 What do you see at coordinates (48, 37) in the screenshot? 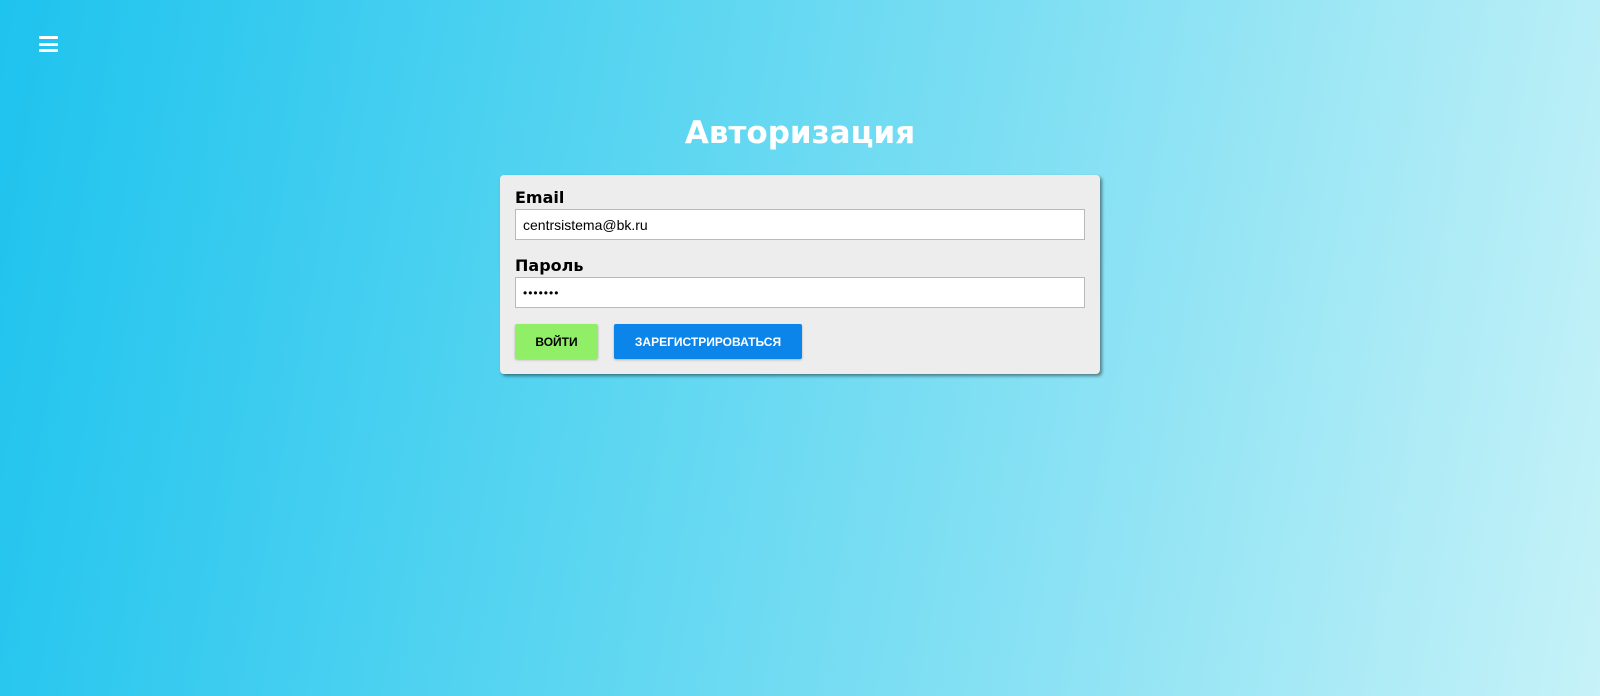
I see `menu-bar-top` at bounding box center [48, 37].